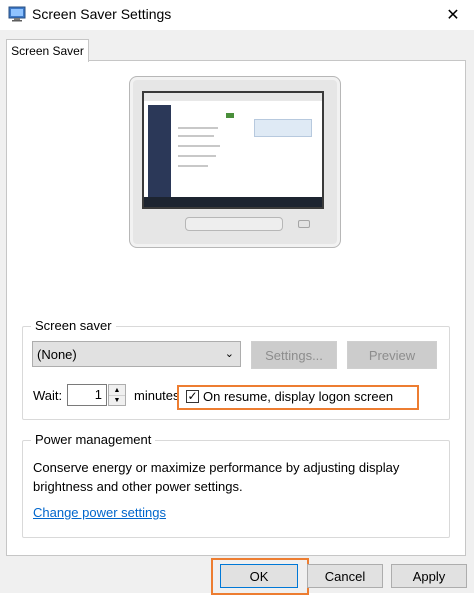 This screenshot has width=474, height=595. Describe the element at coordinates (157, 395) in the screenshot. I see `minutes-label: minutes` at that location.